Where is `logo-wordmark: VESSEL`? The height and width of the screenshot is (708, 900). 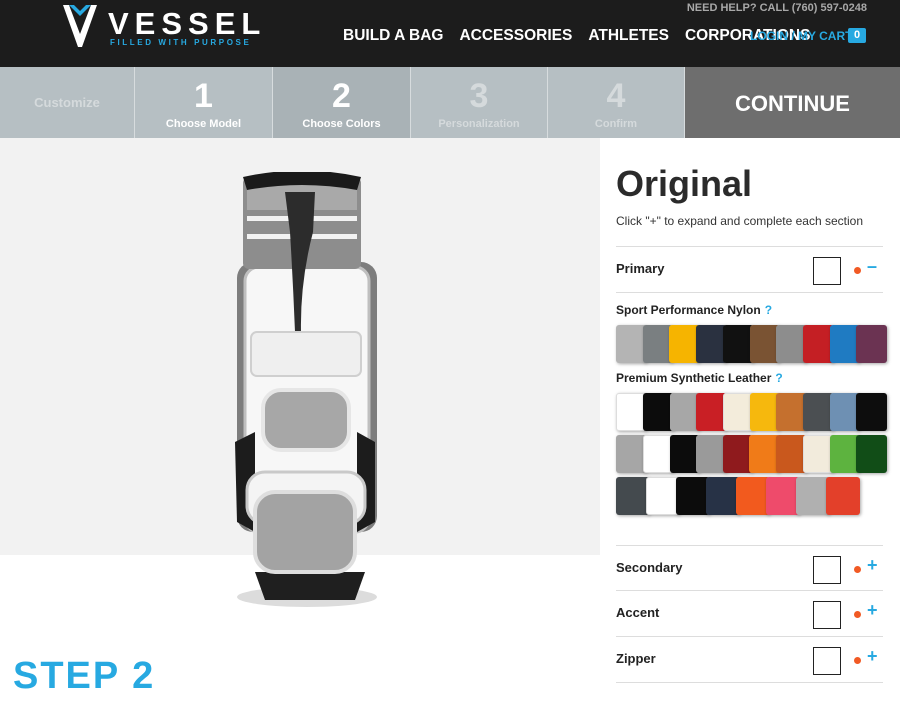
logo-wordmark: VESSEL is located at coordinates (187, 23).